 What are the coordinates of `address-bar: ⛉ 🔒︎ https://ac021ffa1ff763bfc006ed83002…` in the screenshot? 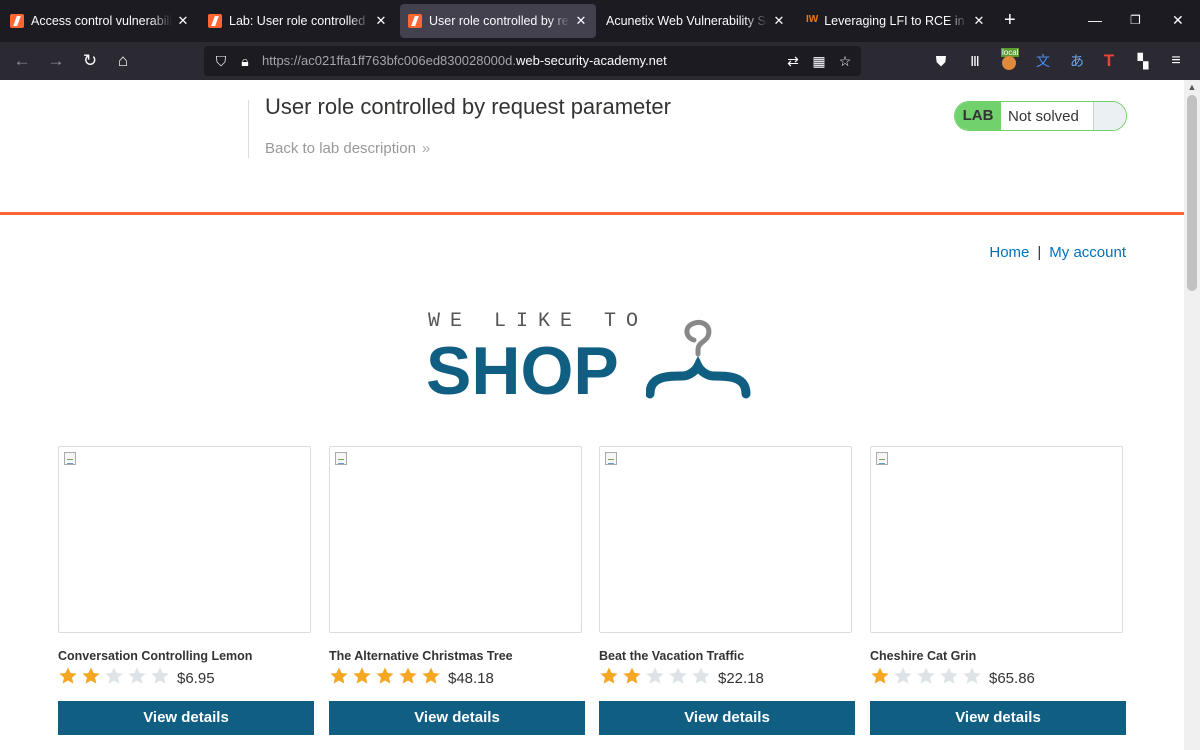 It's located at (532, 61).